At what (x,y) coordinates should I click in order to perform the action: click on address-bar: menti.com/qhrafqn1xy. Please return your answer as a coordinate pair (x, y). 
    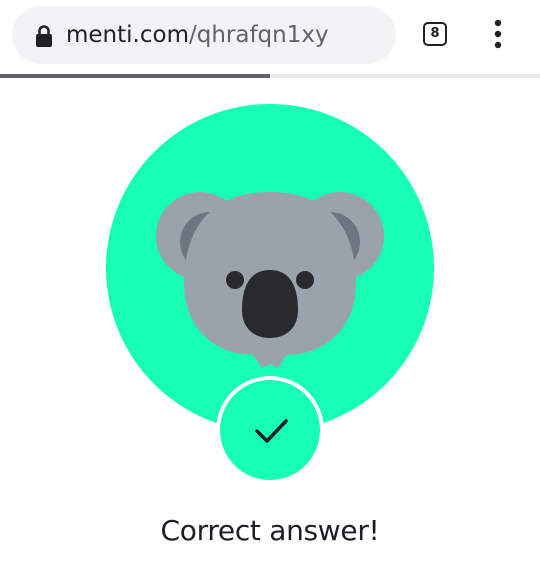
    Looking at the image, I should click on (204, 35).